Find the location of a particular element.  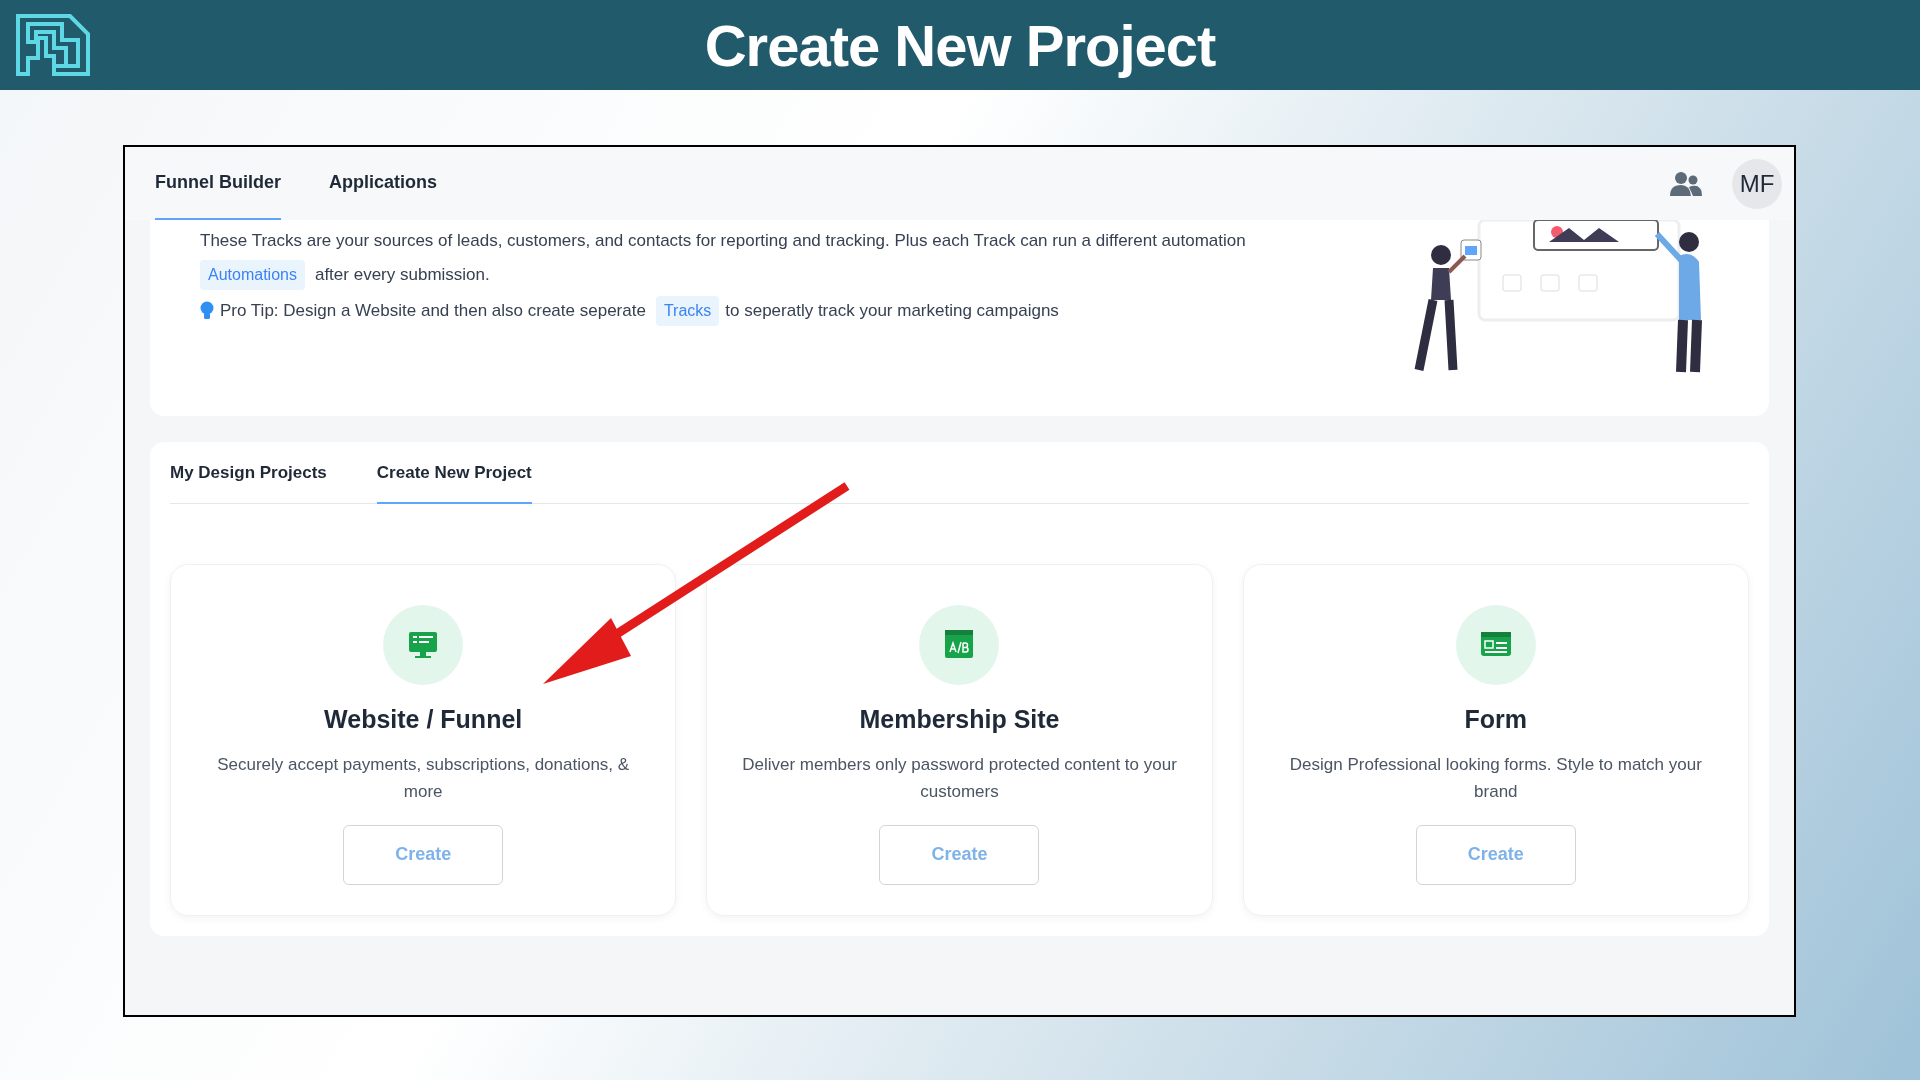

nav-tab: Applications is located at coordinates (383, 183).